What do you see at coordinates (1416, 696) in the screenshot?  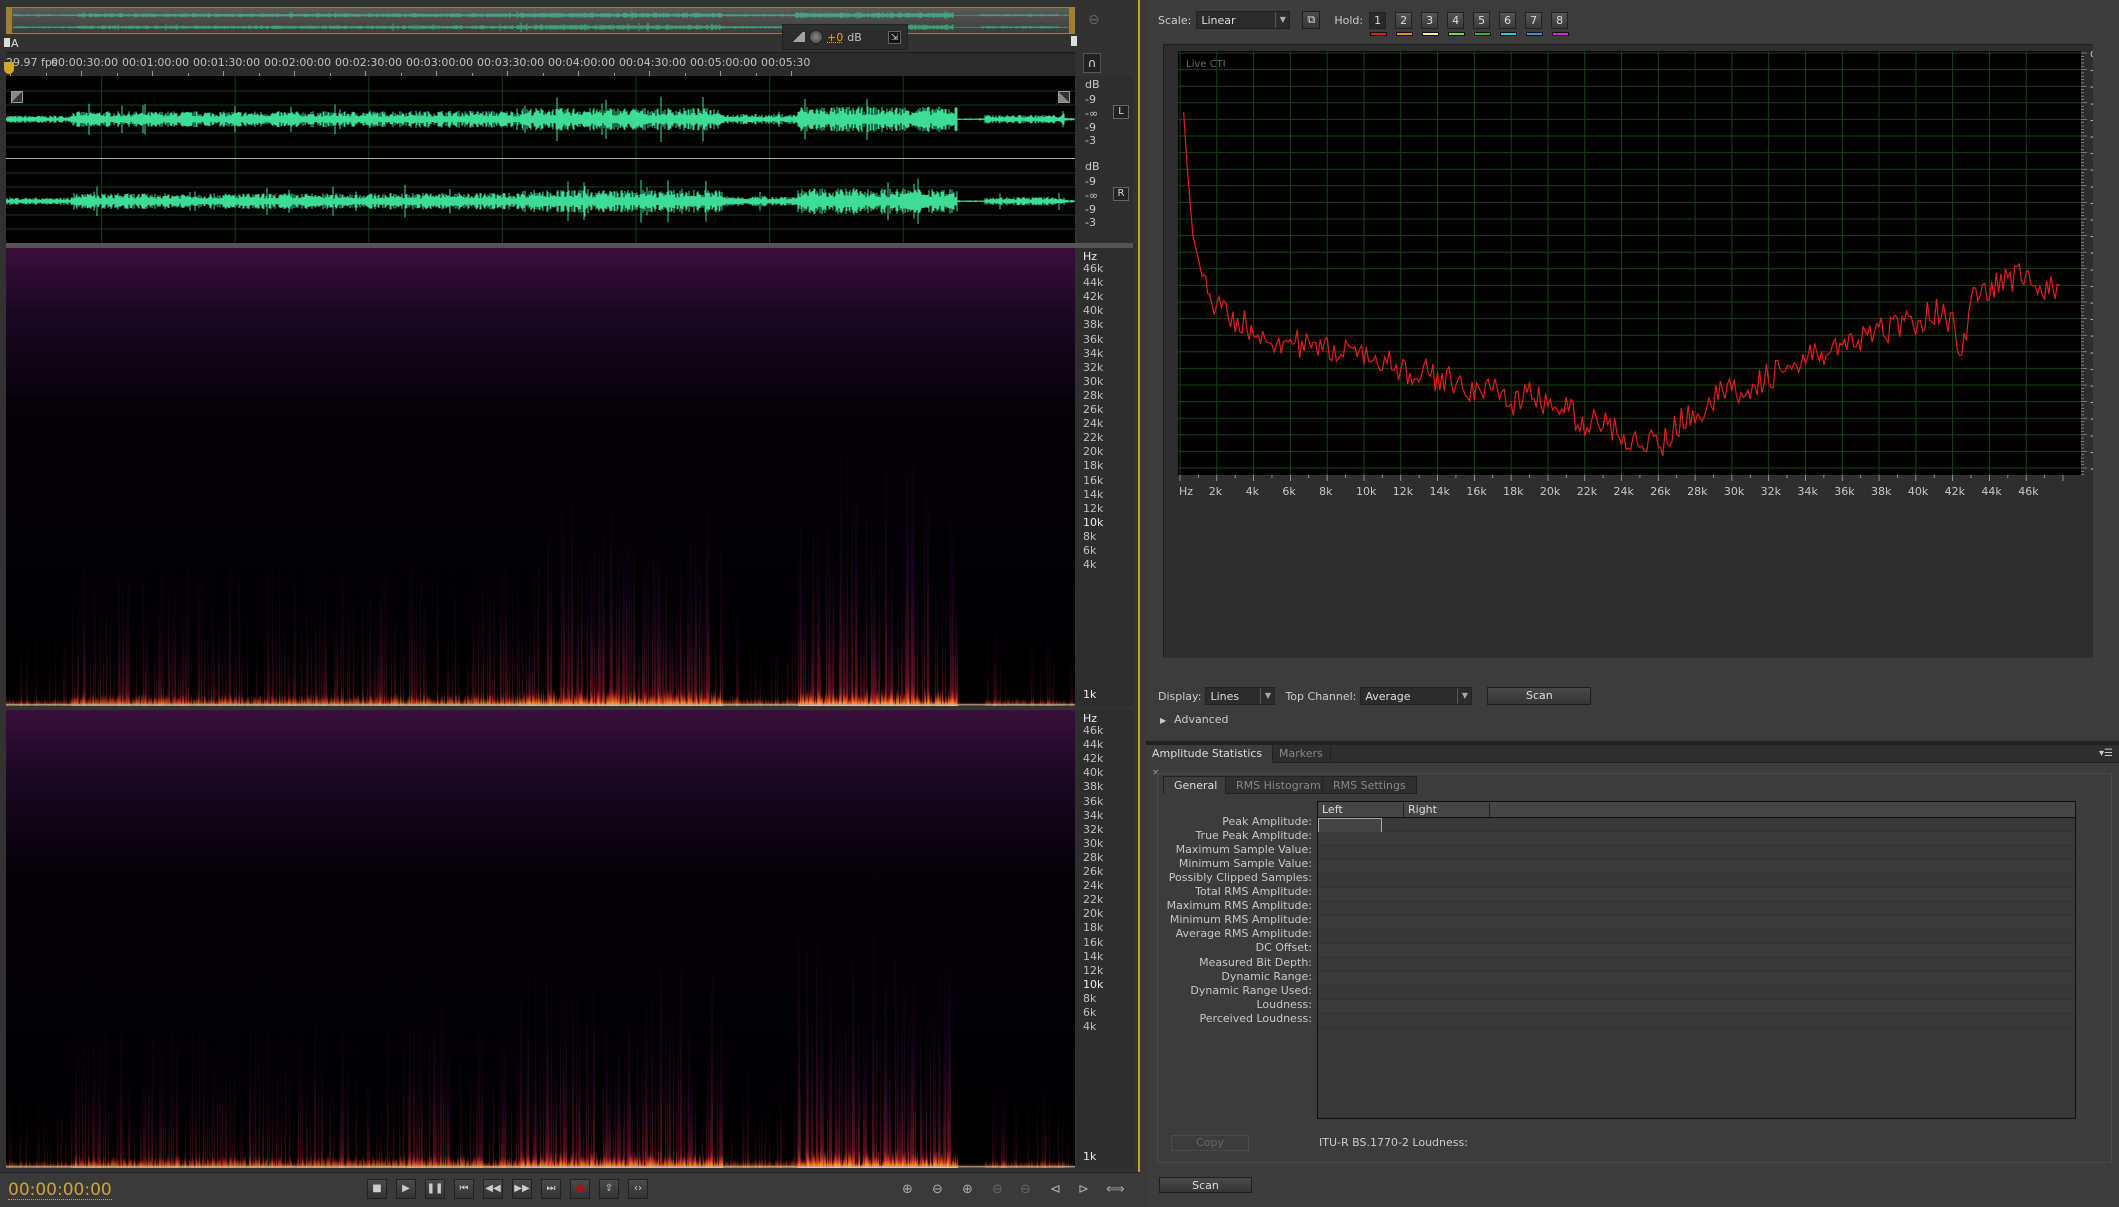 I see `top-channel-dropdown: Average ▼` at bounding box center [1416, 696].